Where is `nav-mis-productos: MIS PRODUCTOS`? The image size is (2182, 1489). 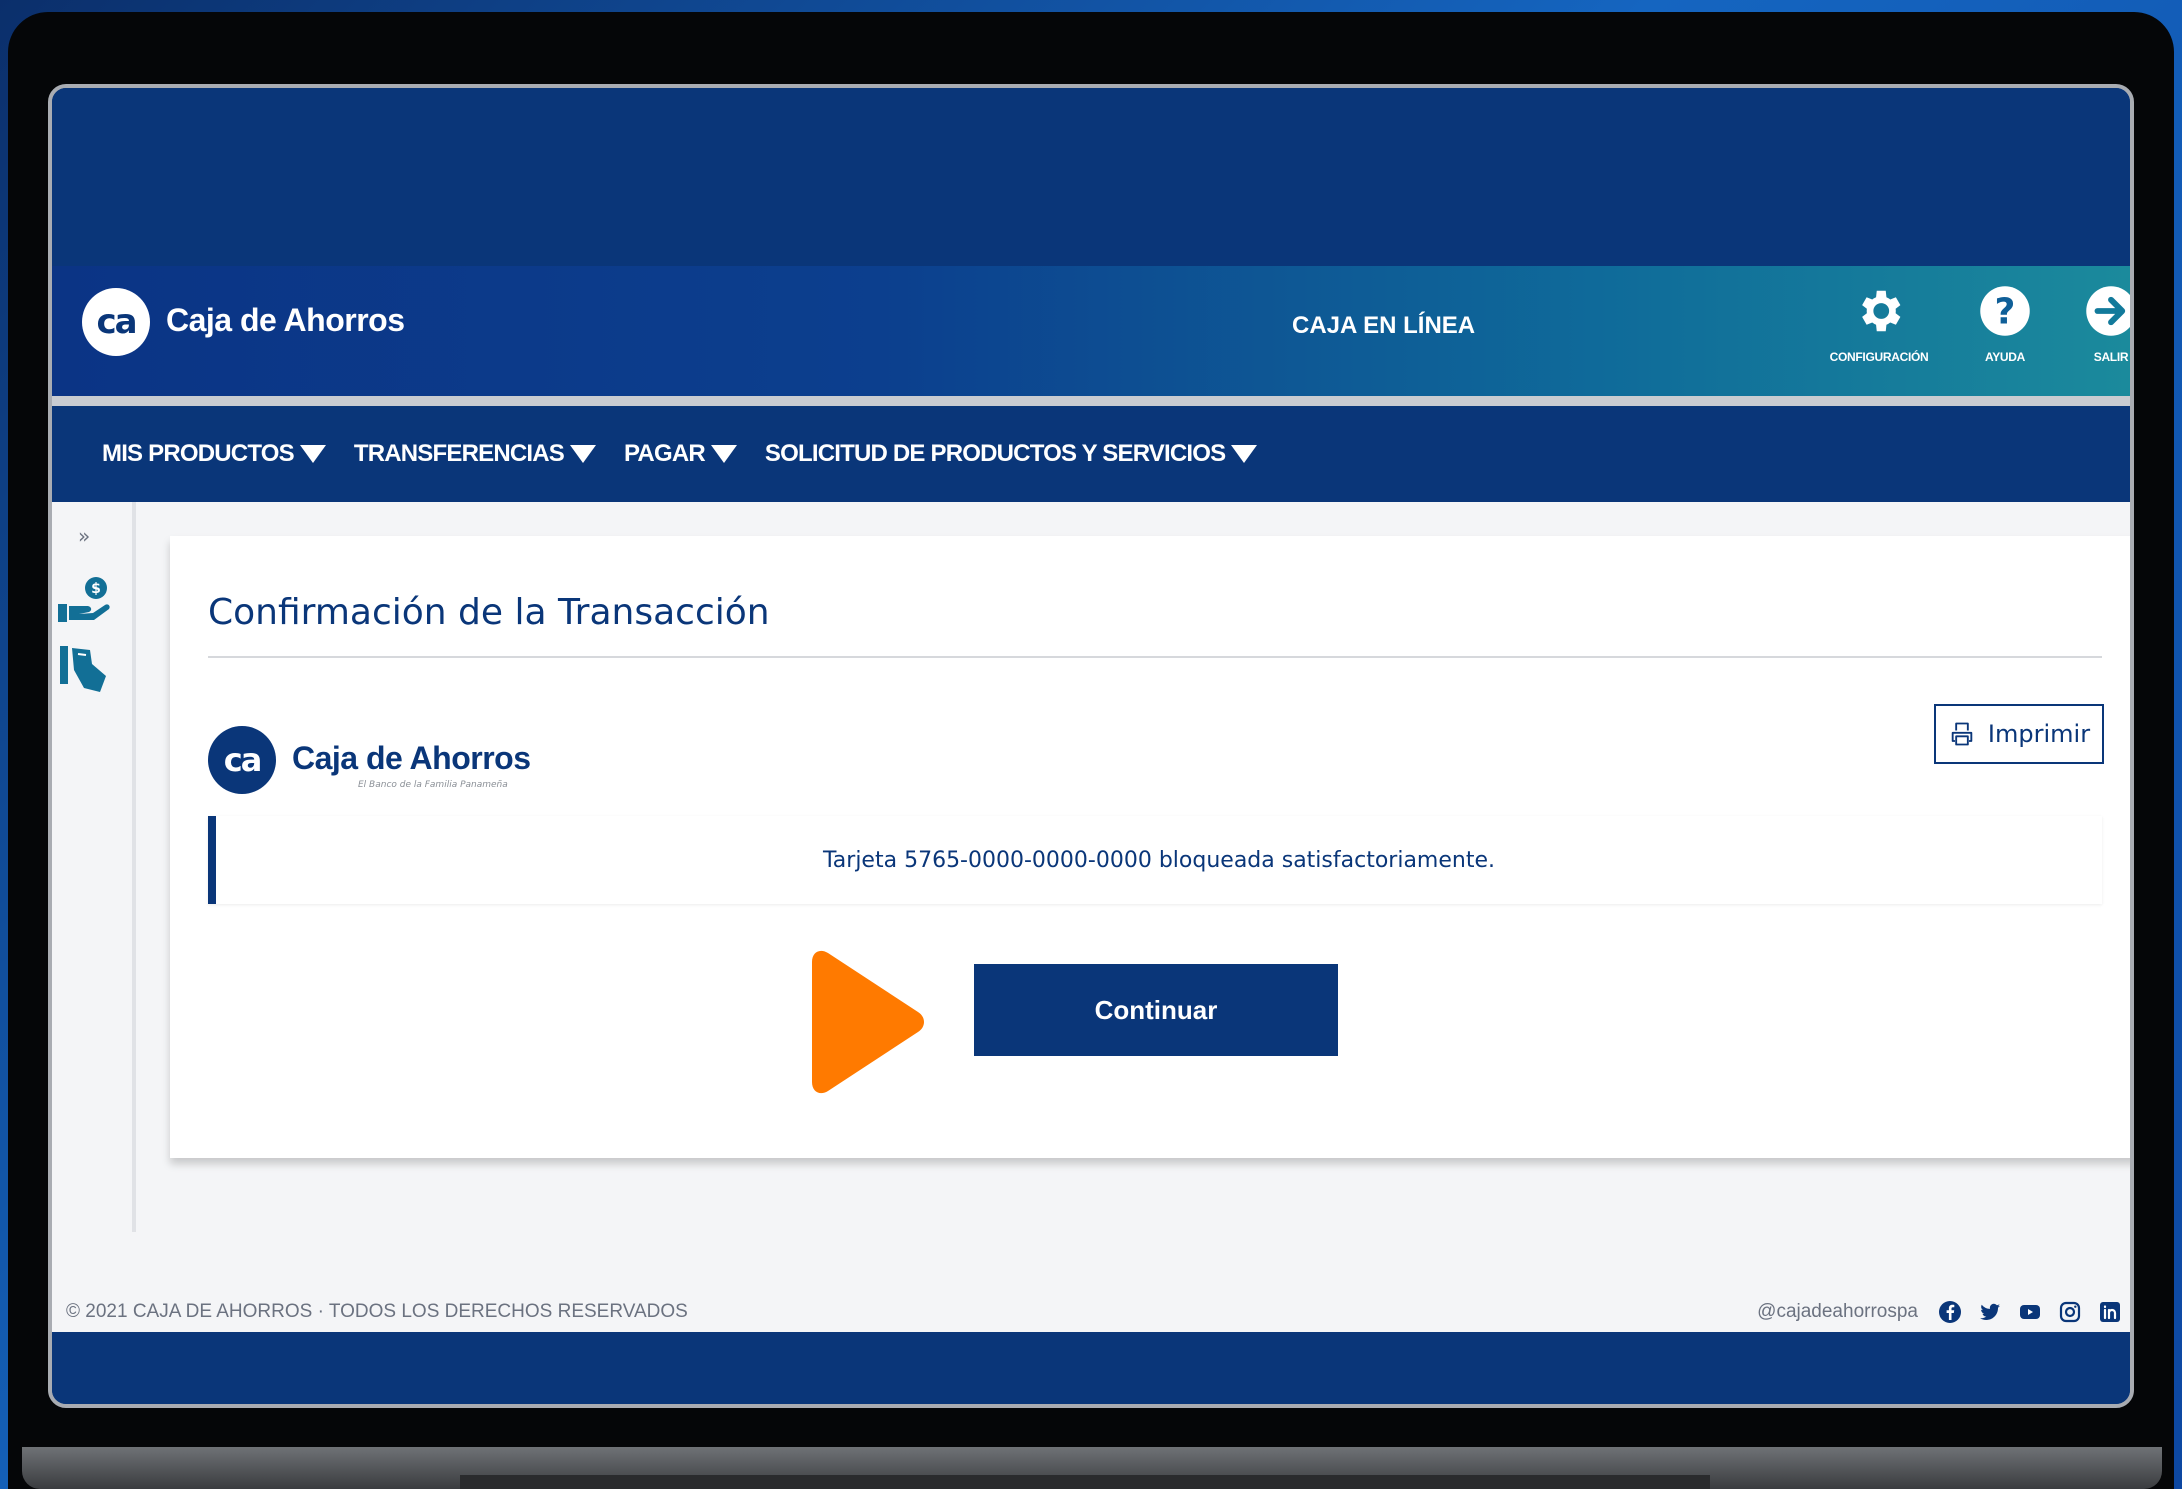 nav-mis-productos: MIS PRODUCTOS is located at coordinates (214, 454).